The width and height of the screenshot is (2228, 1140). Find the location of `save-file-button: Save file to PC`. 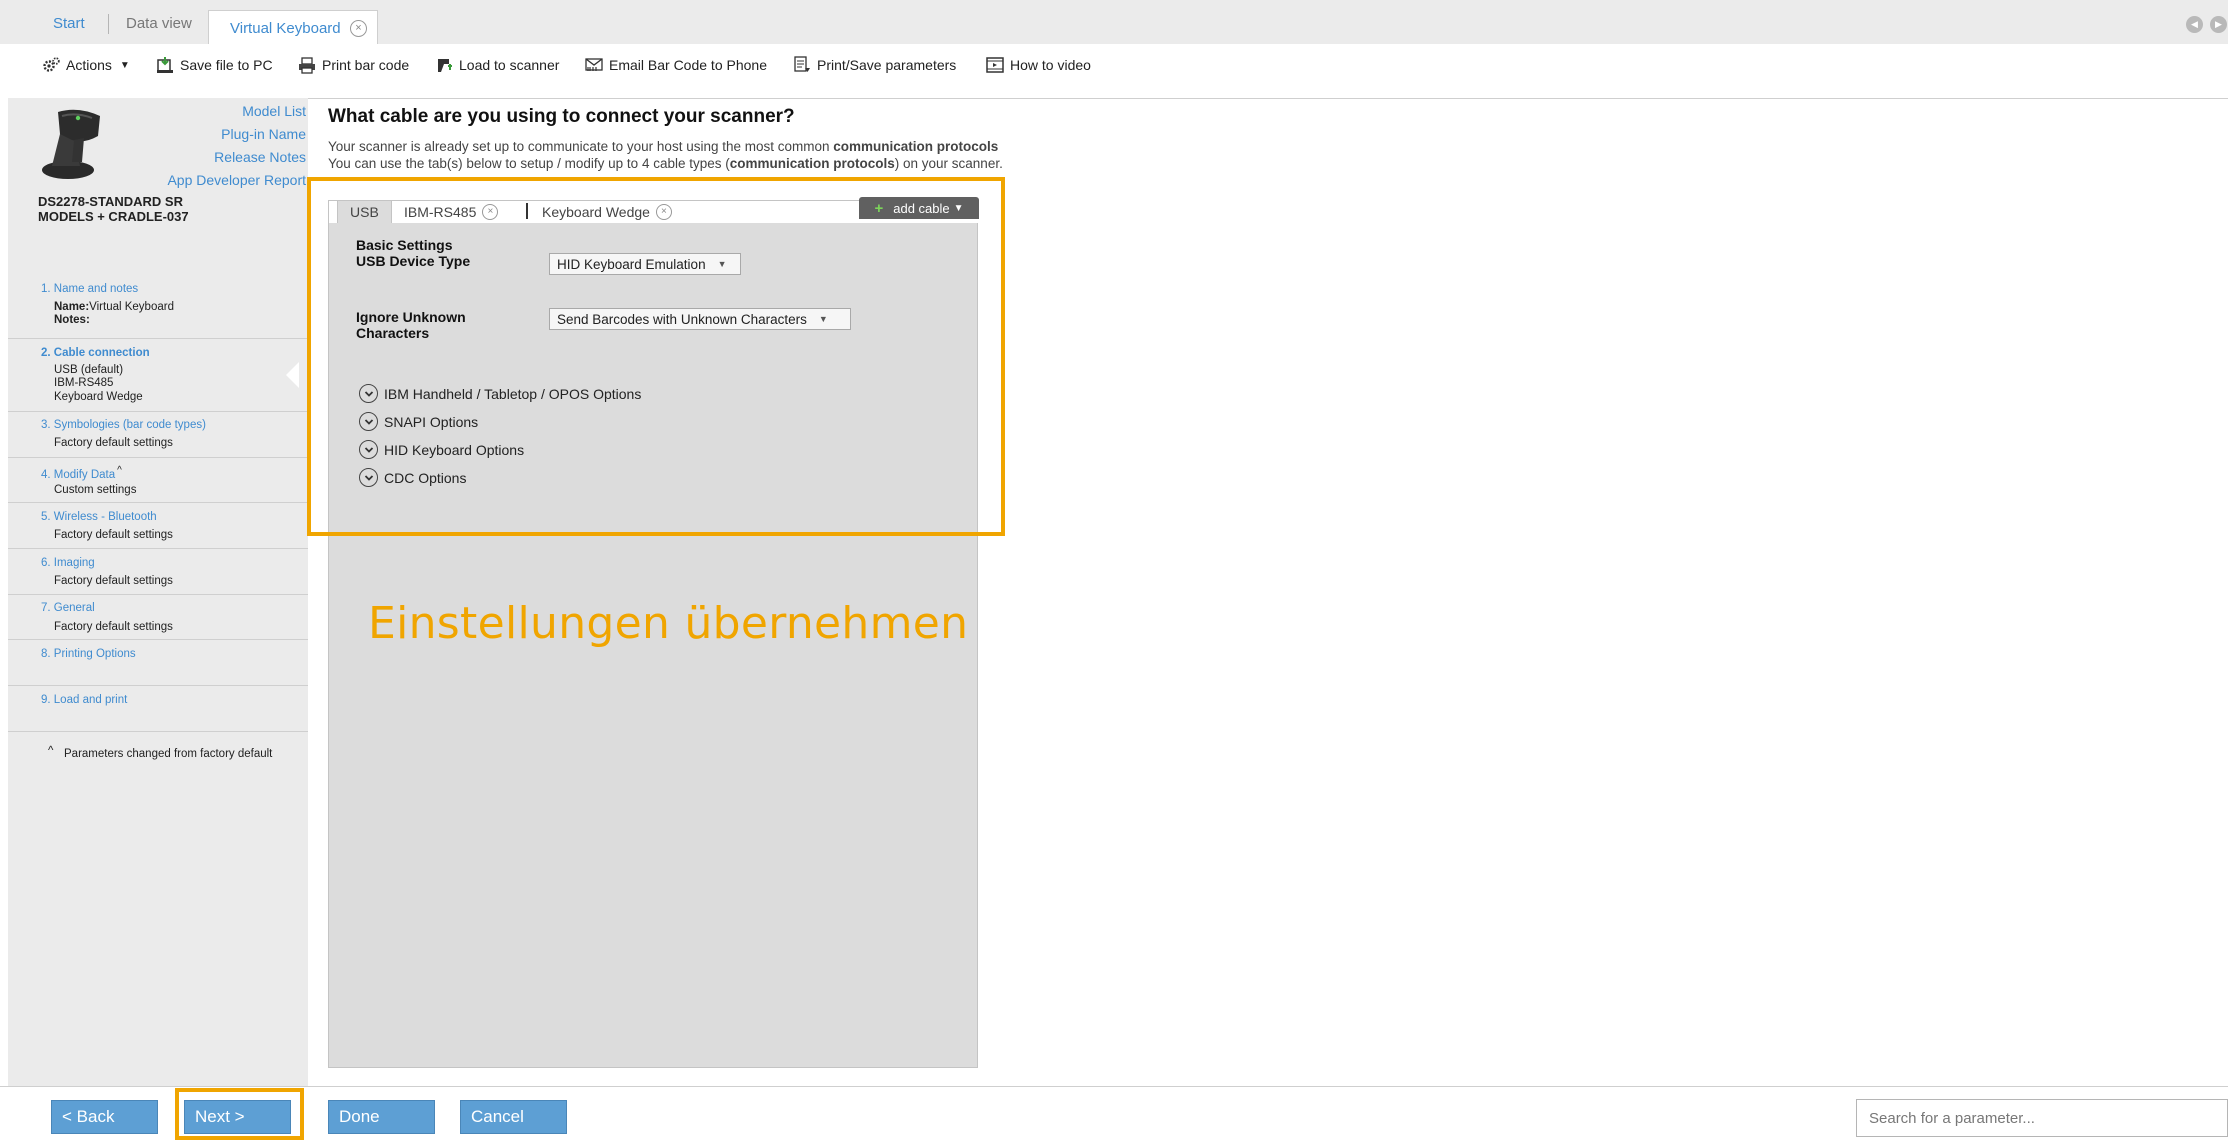

save-file-button: Save file to PC is located at coordinates (214, 65).